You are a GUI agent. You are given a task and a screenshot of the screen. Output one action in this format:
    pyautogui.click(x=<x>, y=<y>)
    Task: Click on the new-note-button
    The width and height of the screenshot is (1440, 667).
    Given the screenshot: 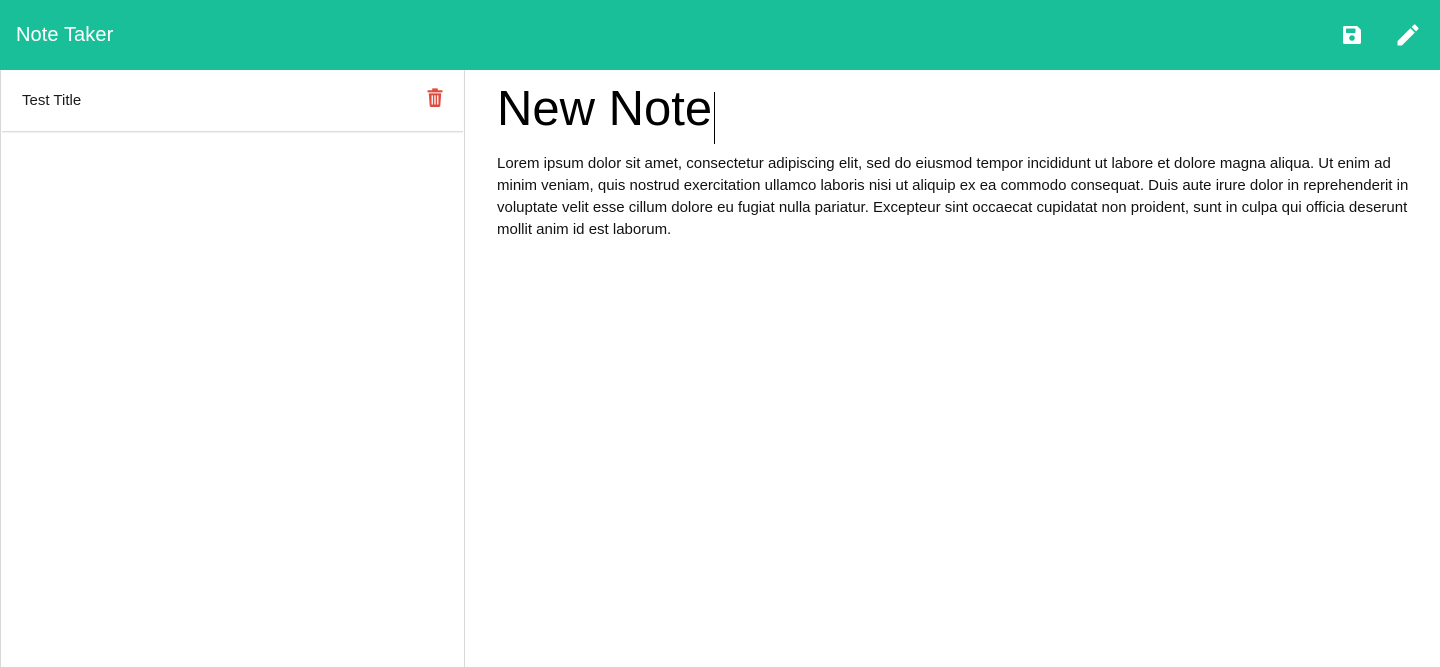 What is the action you would take?
    pyautogui.click(x=1408, y=35)
    